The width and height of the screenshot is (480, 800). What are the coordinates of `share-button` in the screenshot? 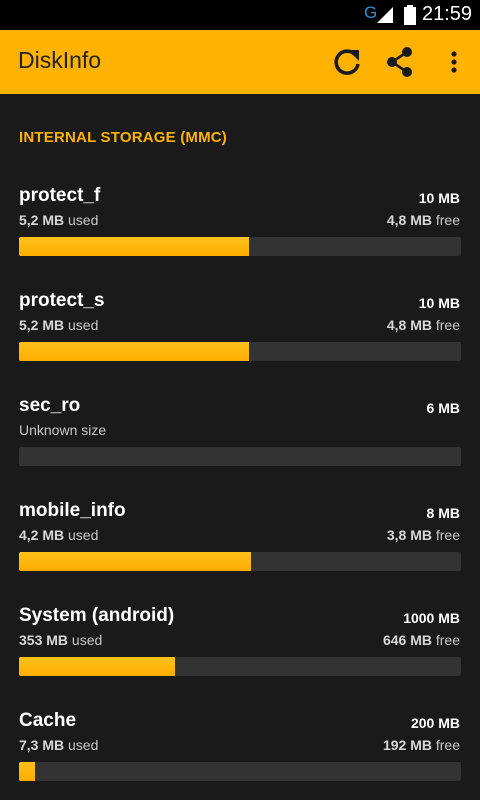 It's located at (400, 62).